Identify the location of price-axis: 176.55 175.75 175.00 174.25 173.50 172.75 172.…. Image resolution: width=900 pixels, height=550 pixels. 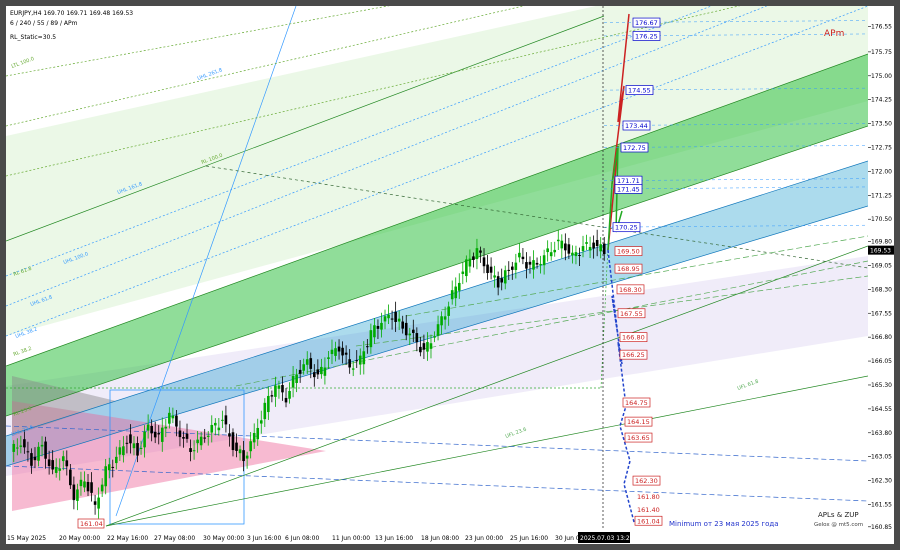
(881, 275).